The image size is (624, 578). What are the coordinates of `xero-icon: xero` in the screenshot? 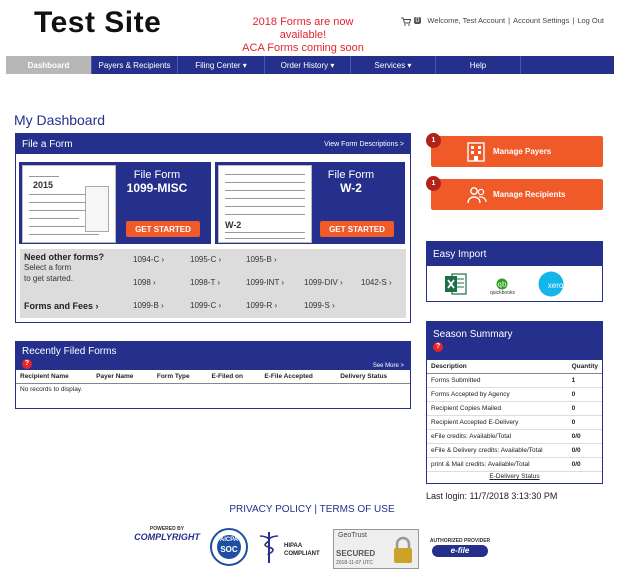 It's located at (561, 286).